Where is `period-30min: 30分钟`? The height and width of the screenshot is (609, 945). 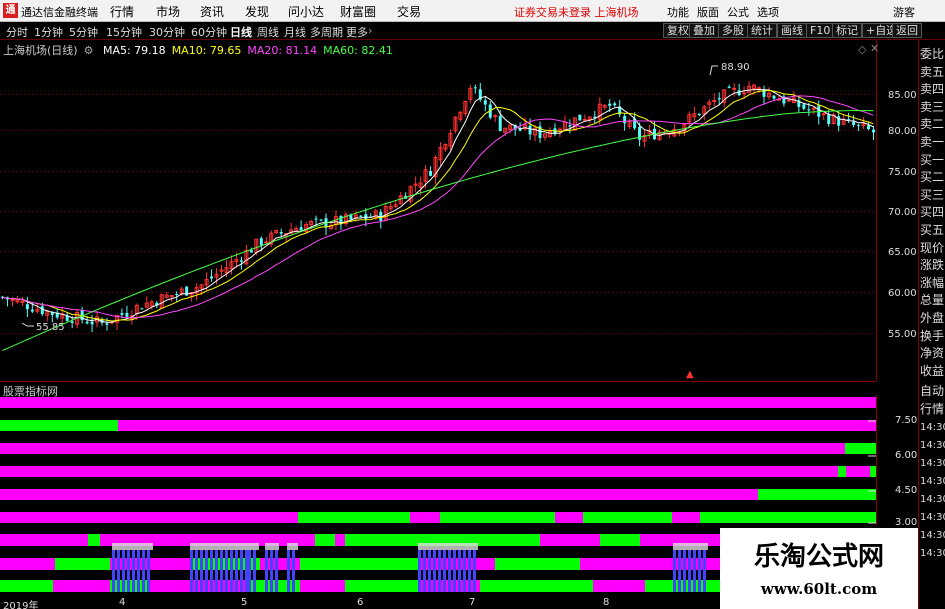 period-30min: 30分钟 is located at coordinates (167, 32).